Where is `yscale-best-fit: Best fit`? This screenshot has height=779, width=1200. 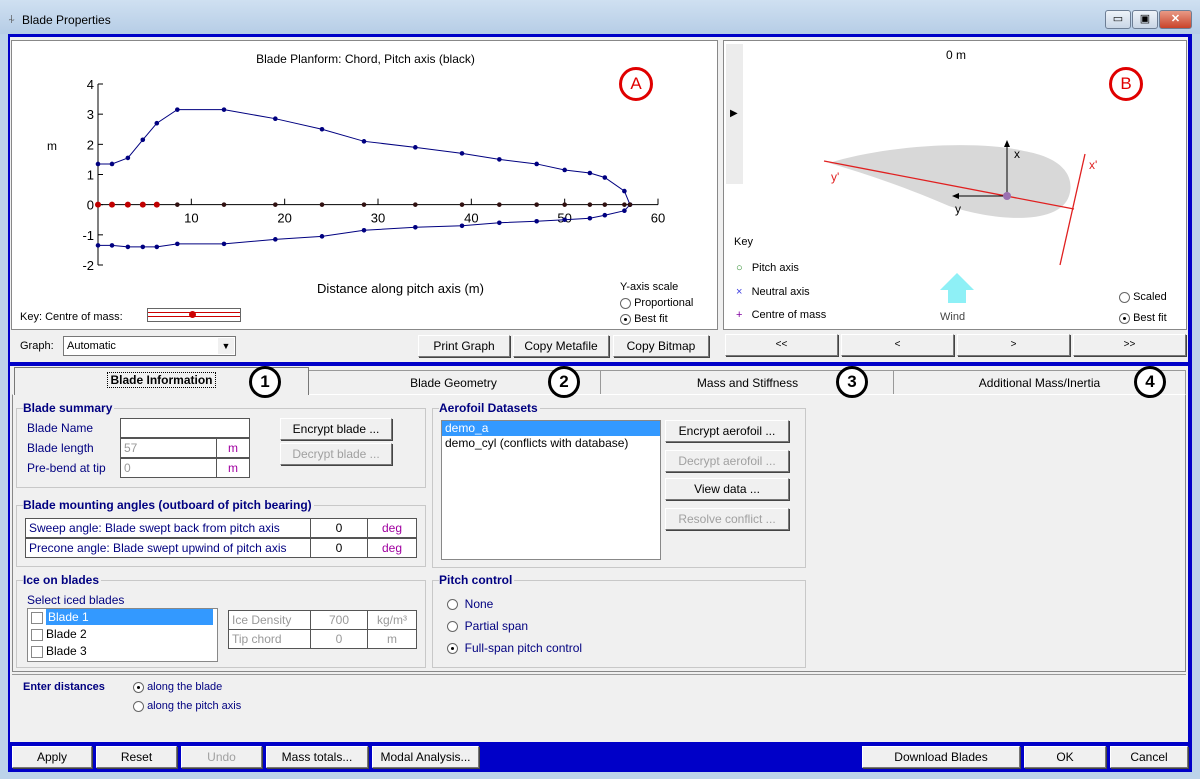
yscale-best-fit: Best fit is located at coordinates (644, 319).